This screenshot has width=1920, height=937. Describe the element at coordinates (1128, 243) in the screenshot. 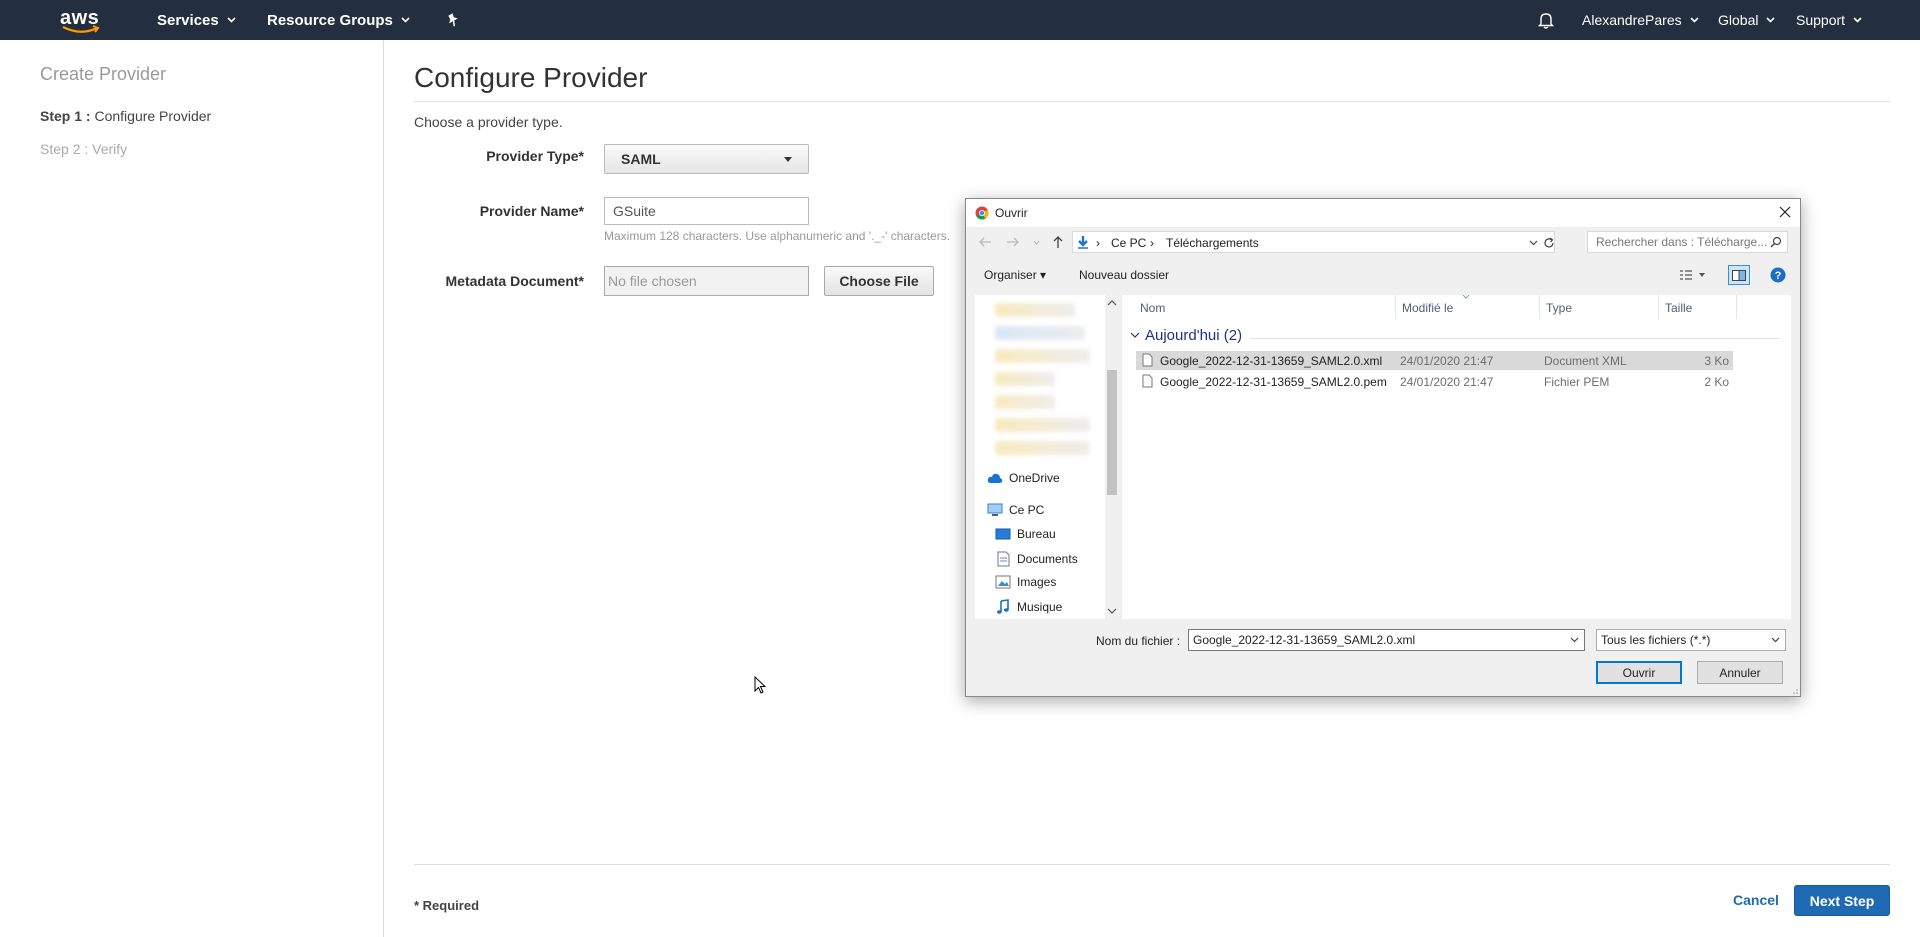

I see `breadcrumb-ce-pc: Ce PC` at that location.